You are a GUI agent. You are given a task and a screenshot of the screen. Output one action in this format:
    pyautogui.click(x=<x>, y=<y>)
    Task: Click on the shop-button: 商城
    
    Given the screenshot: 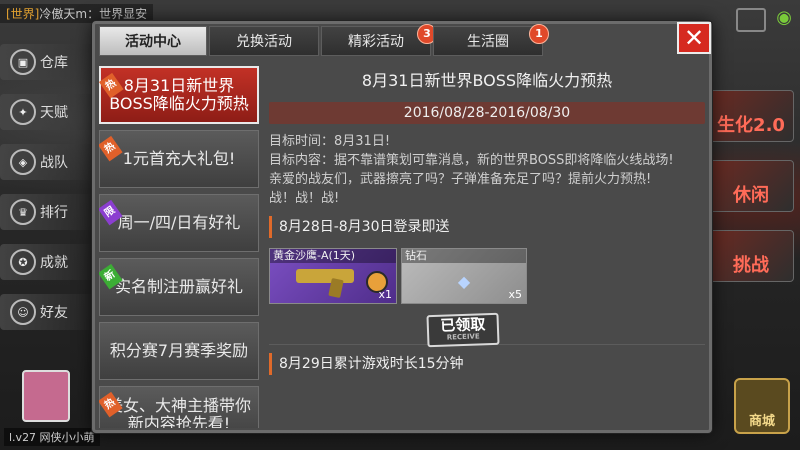 What is the action you would take?
    pyautogui.click(x=762, y=406)
    